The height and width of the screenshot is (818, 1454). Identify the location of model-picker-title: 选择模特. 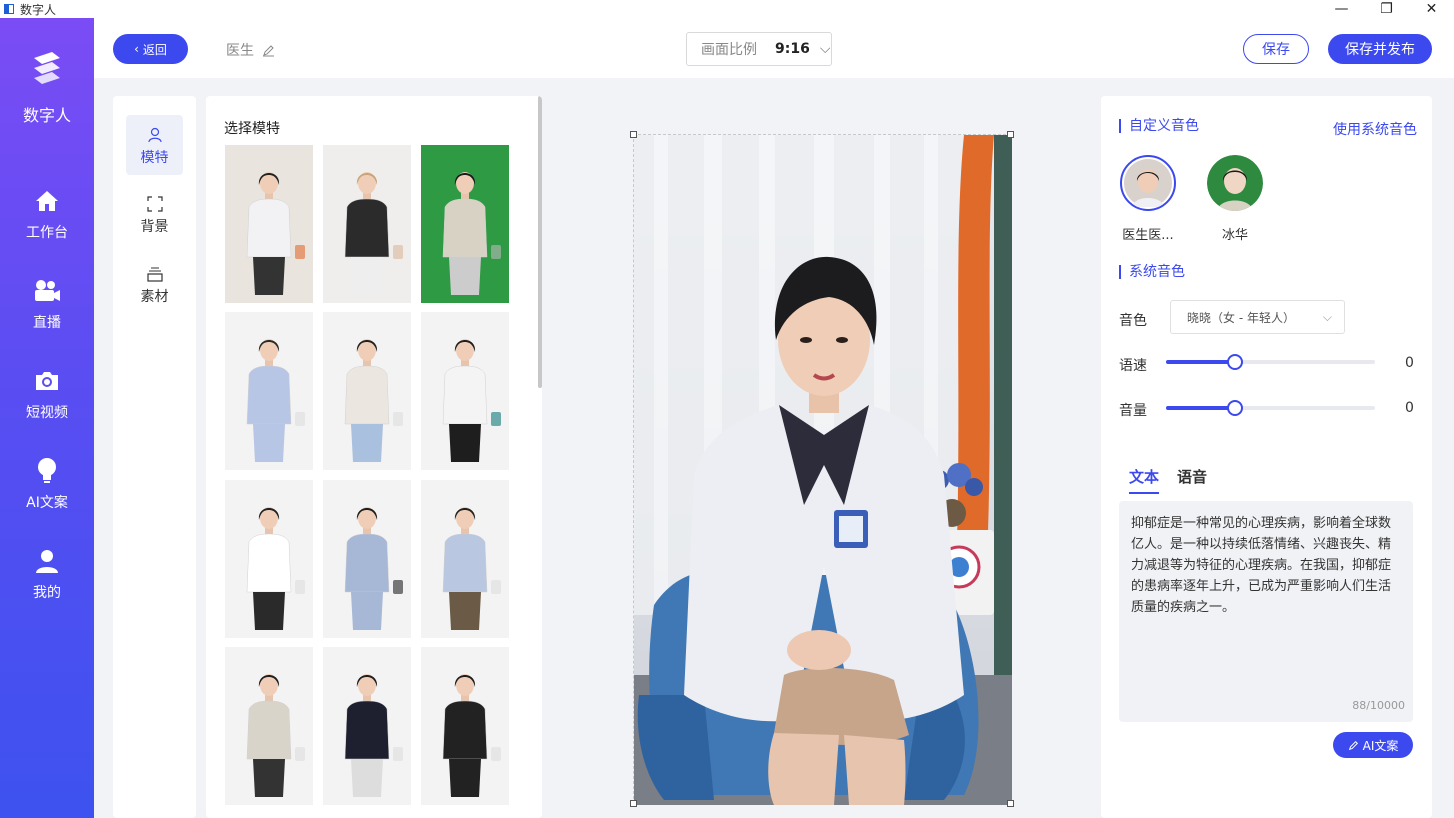
(252, 129).